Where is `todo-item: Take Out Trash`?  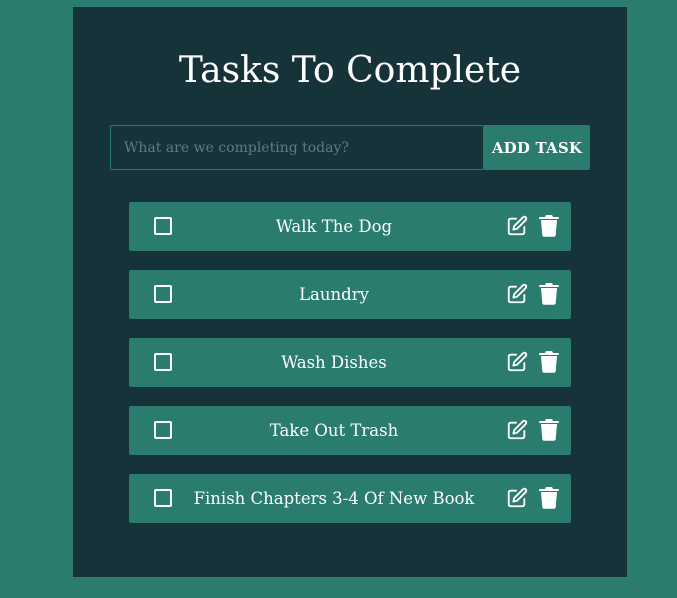 todo-item: Take Out Trash is located at coordinates (350, 430).